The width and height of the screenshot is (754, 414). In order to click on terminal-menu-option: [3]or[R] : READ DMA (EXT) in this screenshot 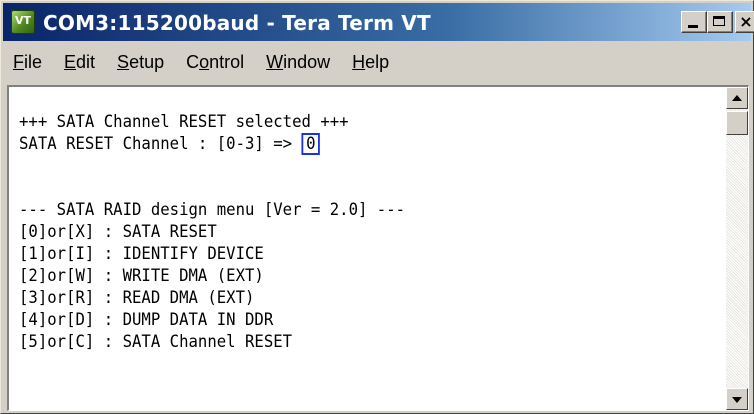, I will do `click(137, 298)`.